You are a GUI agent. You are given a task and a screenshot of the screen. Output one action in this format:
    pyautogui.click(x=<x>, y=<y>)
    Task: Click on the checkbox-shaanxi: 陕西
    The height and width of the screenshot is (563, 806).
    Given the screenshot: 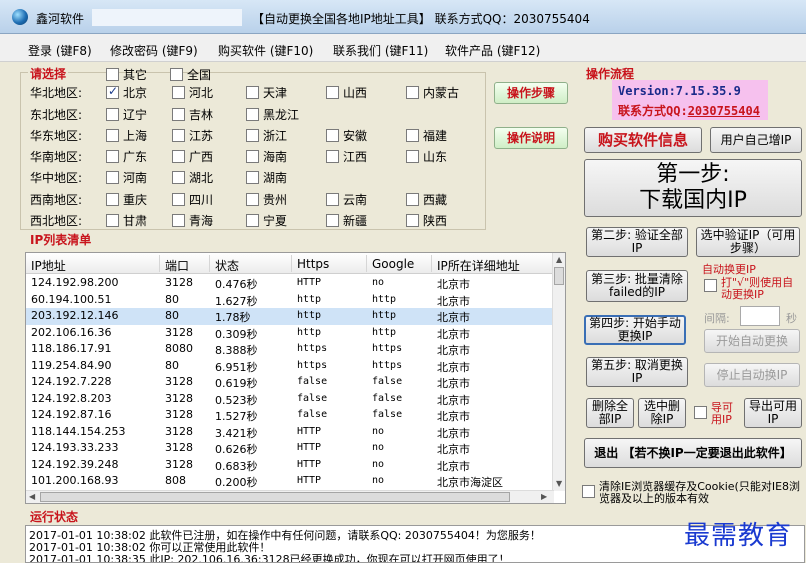 What is the action you would take?
    pyautogui.click(x=426, y=220)
    